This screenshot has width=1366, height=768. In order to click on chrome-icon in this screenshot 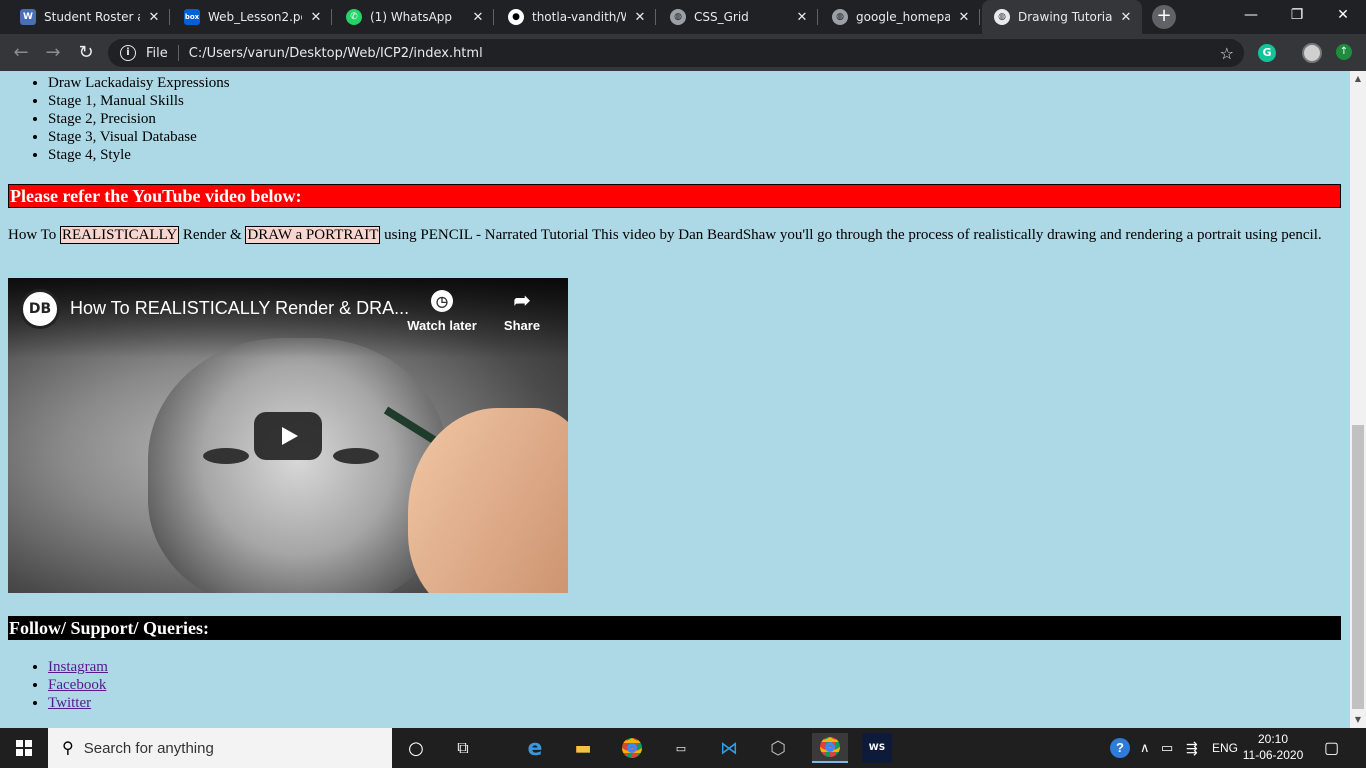, I will do `click(632, 748)`.